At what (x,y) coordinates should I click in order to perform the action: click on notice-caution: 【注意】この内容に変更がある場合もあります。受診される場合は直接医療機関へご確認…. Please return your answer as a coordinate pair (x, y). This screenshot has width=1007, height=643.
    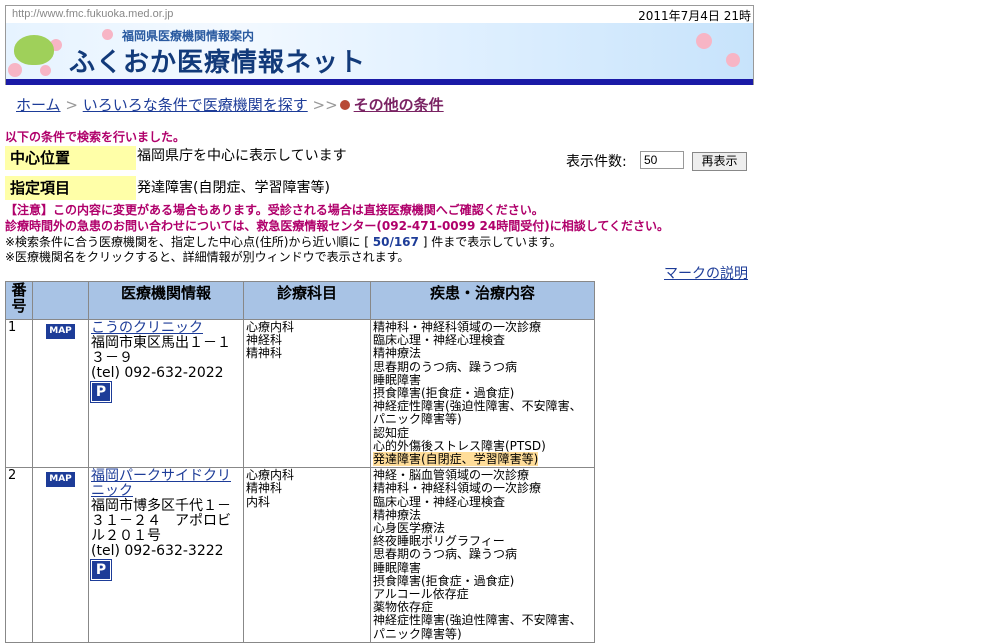
    Looking at the image, I should click on (274, 210).